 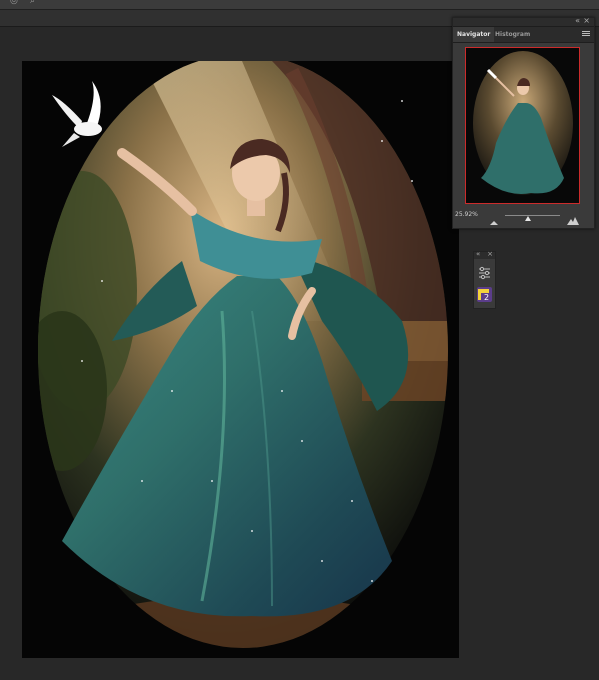 What do you see at coordinates (471, 215) in the screenshot?
I see `zoom-value-field: 25.92%` at bounding box center [471, 215].